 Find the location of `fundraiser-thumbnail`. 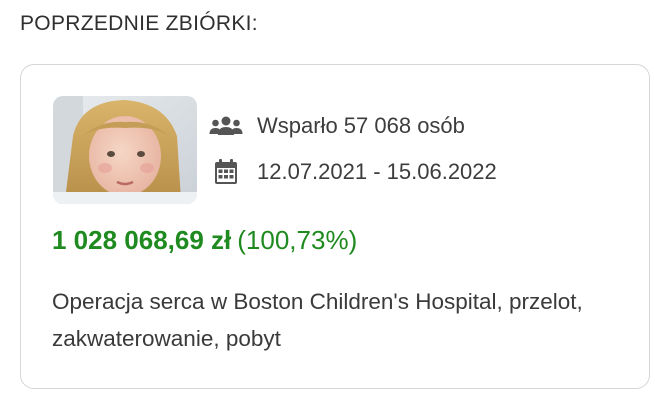

fundraiser-thumbnail is located at coordinates (125, 150).